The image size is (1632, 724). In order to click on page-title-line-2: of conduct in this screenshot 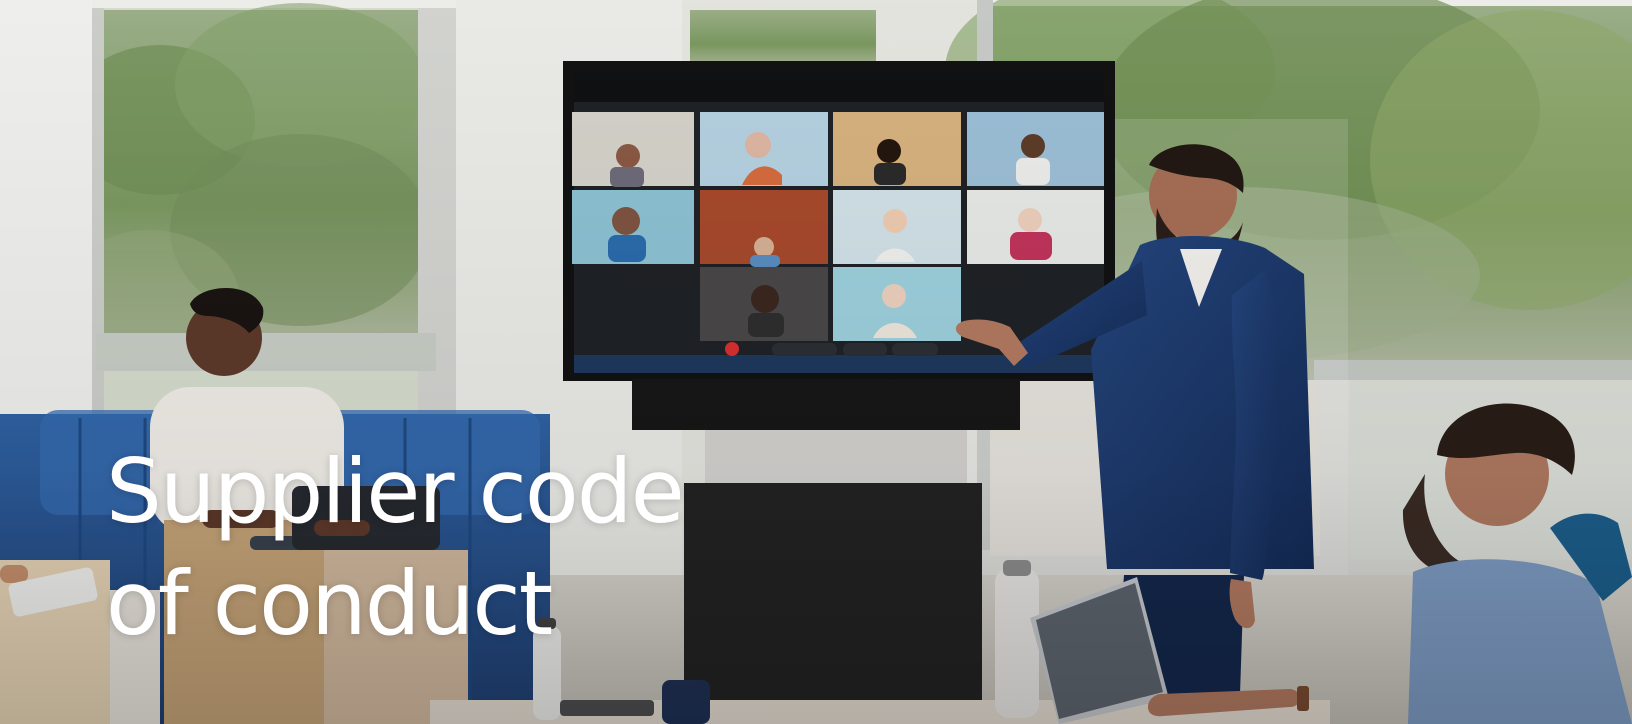, I will do `click(329, 603)`.